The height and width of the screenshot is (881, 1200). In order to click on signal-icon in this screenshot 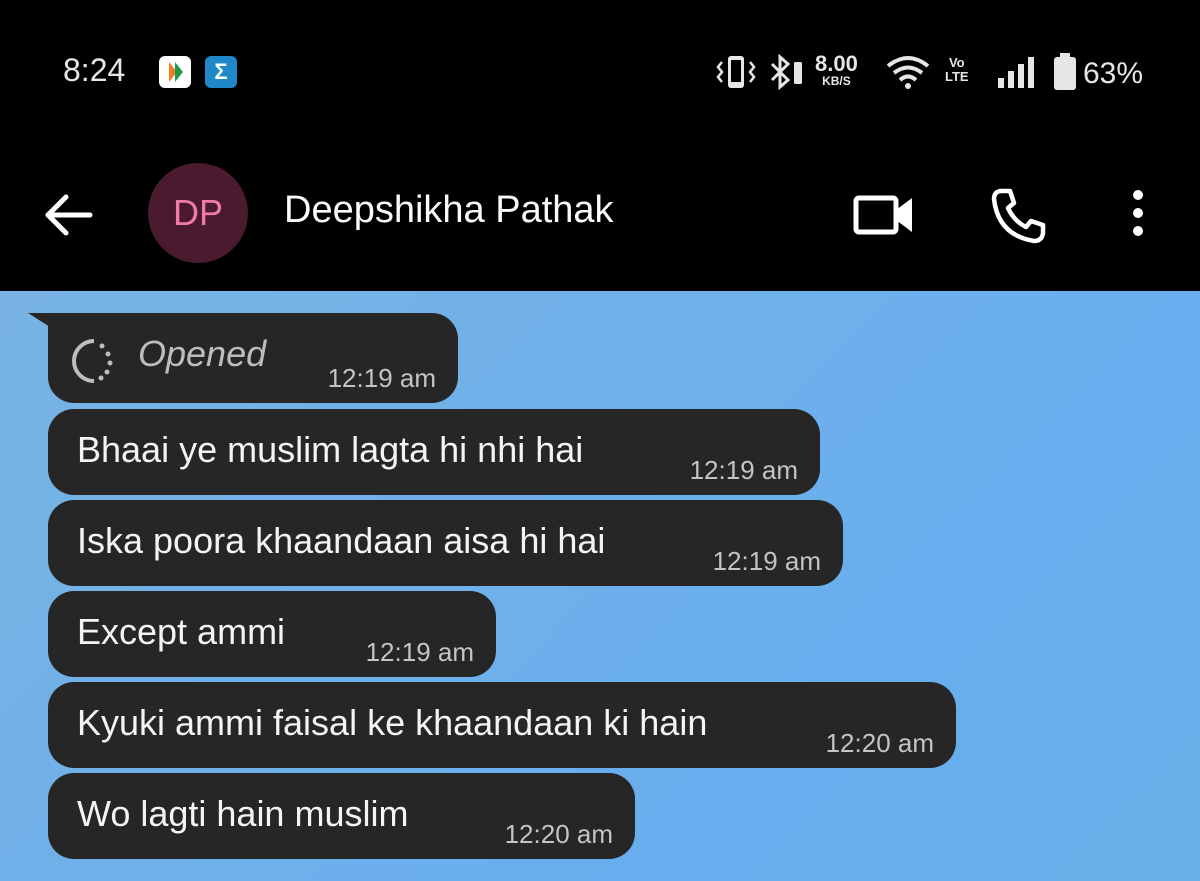, I will do `click(1016, 72)`.